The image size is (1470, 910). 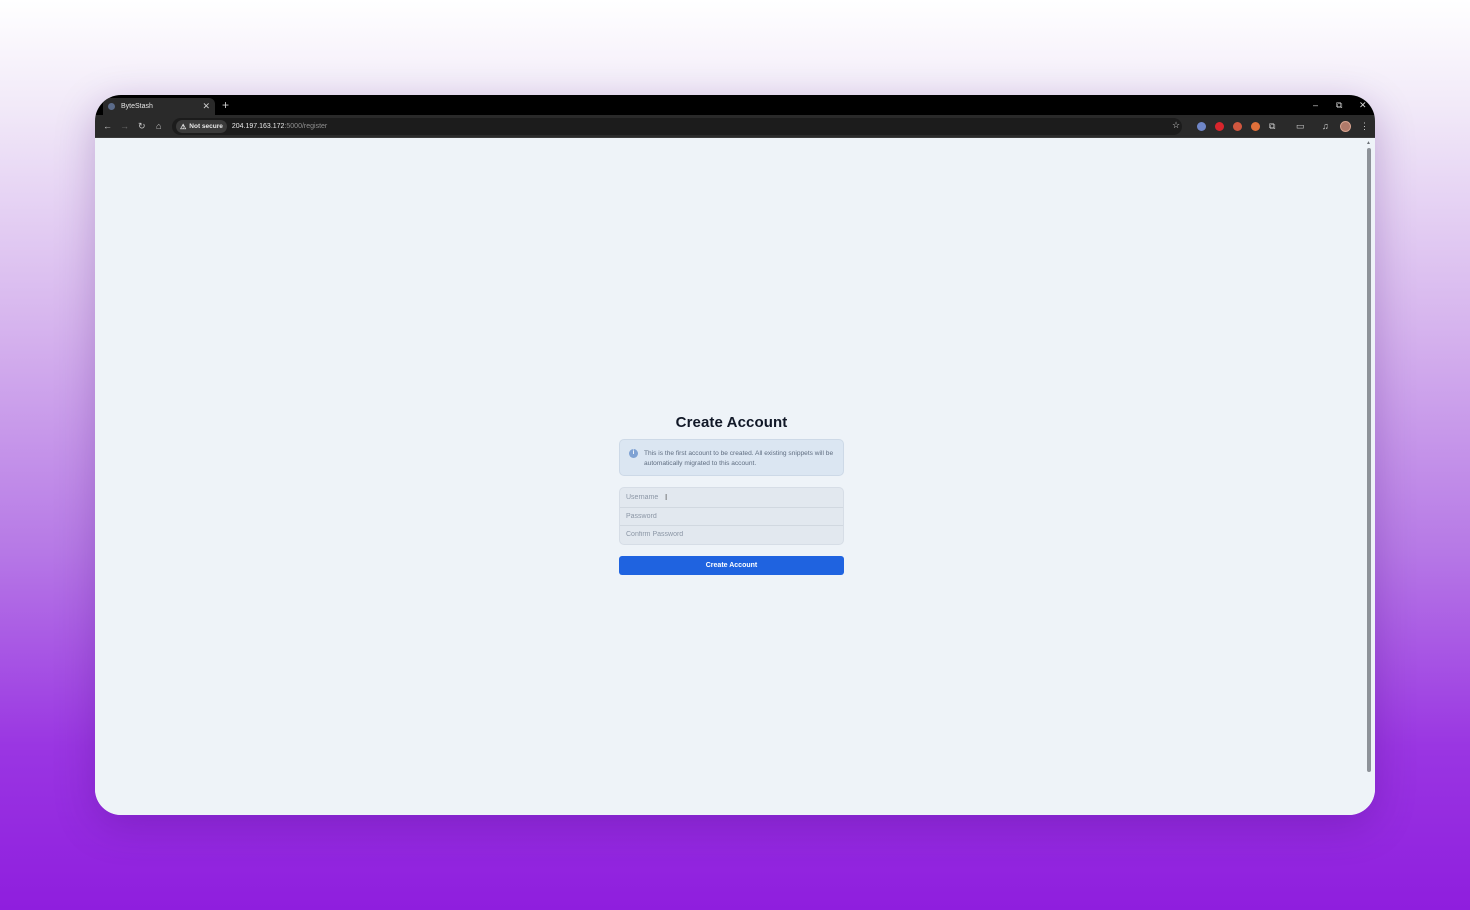 What do you see at coordinates (666, 497) in the screenshot?
I see `text-cursor-icon: I` at bounding box center [666, 497].